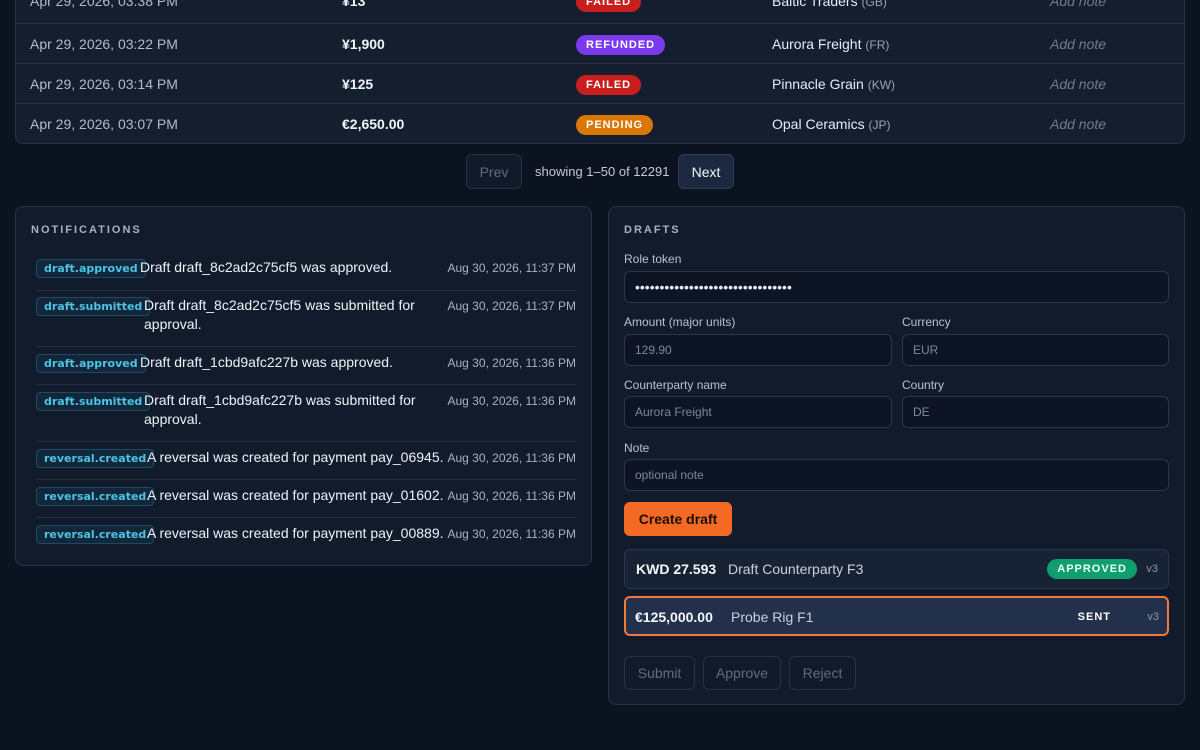 The width and height of the screenshot is (1200, 750). What do you see at coordinates (637, 448) in the screenshot?
I see `note-label: Note` at bounding box center [637, 448].